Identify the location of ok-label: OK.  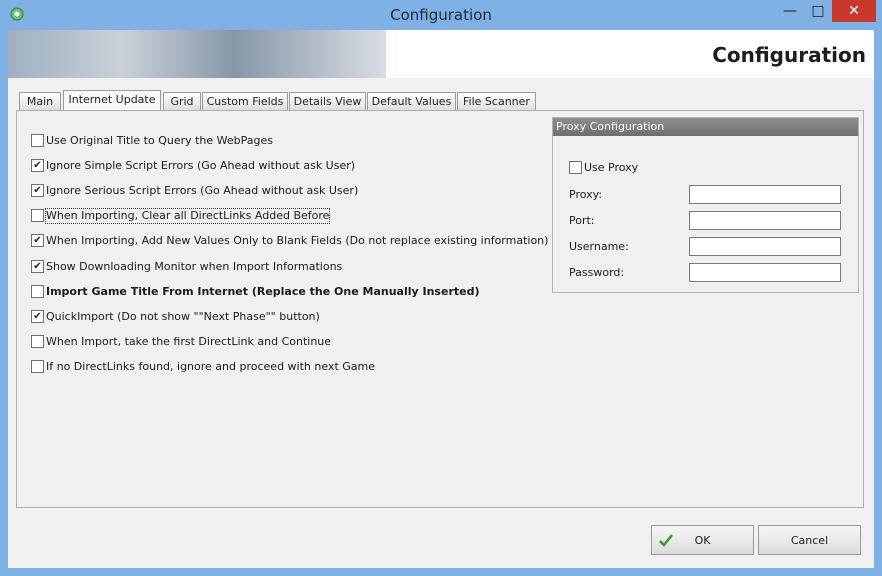
(702, 540).